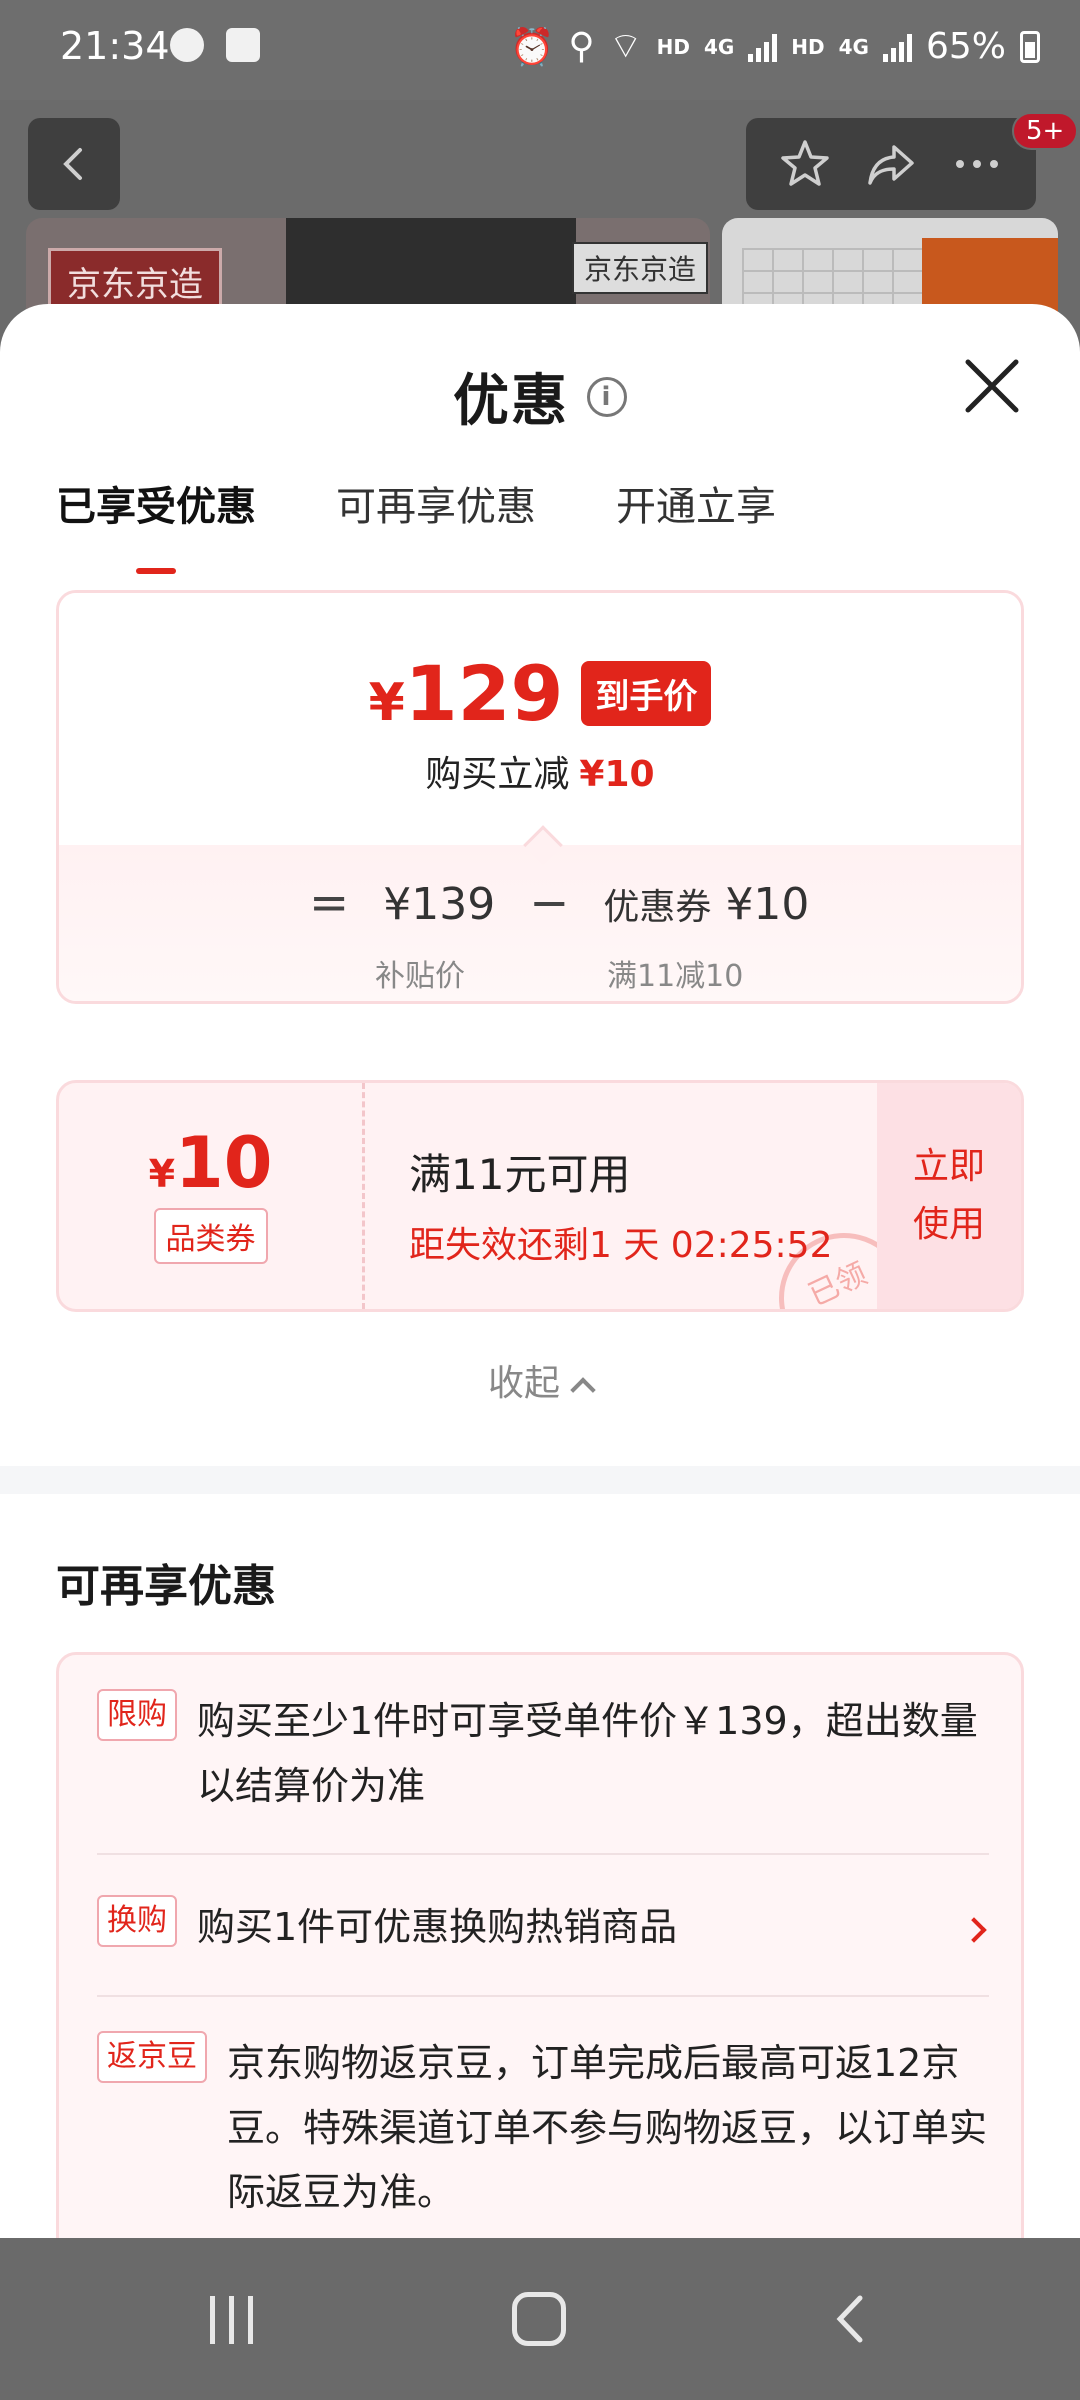 The height and width of the screenshot is (2400, 1080). I want to click on base-price: ¥139, so click(439, 904).